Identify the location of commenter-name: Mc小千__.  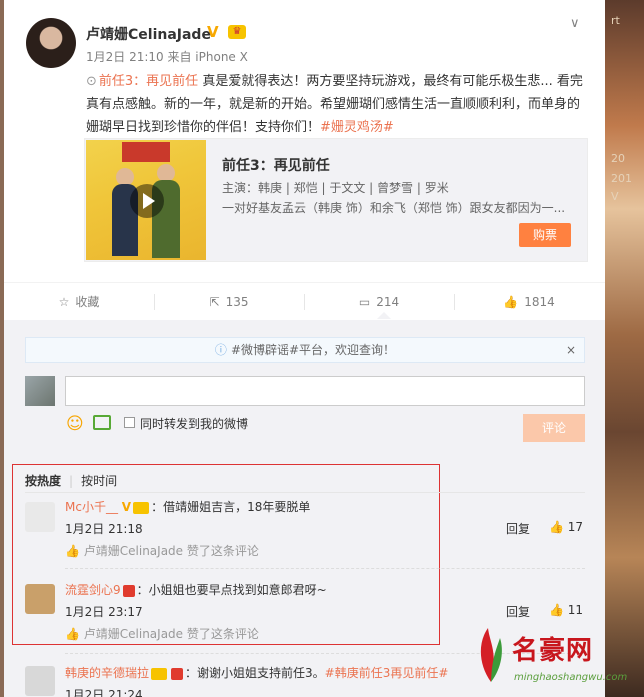
(91, 507).